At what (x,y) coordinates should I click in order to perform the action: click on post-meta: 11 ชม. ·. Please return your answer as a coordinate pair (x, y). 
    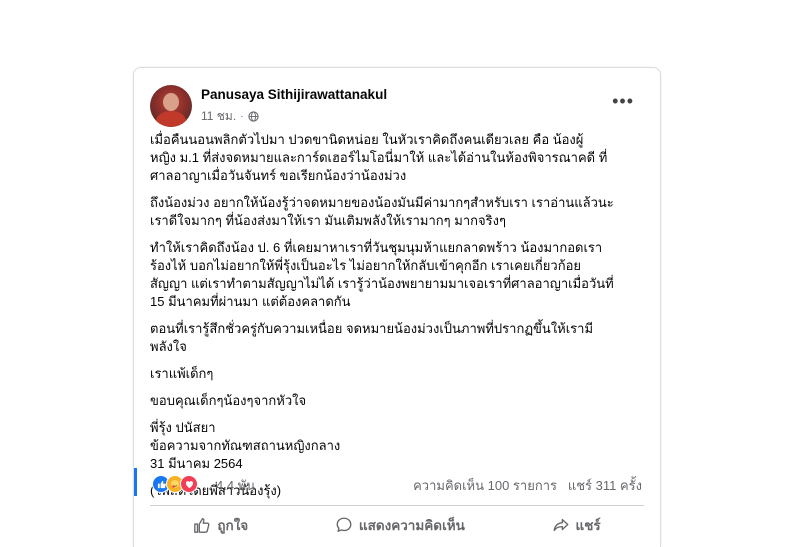
    Looking at the image, I should click on (230, 116).